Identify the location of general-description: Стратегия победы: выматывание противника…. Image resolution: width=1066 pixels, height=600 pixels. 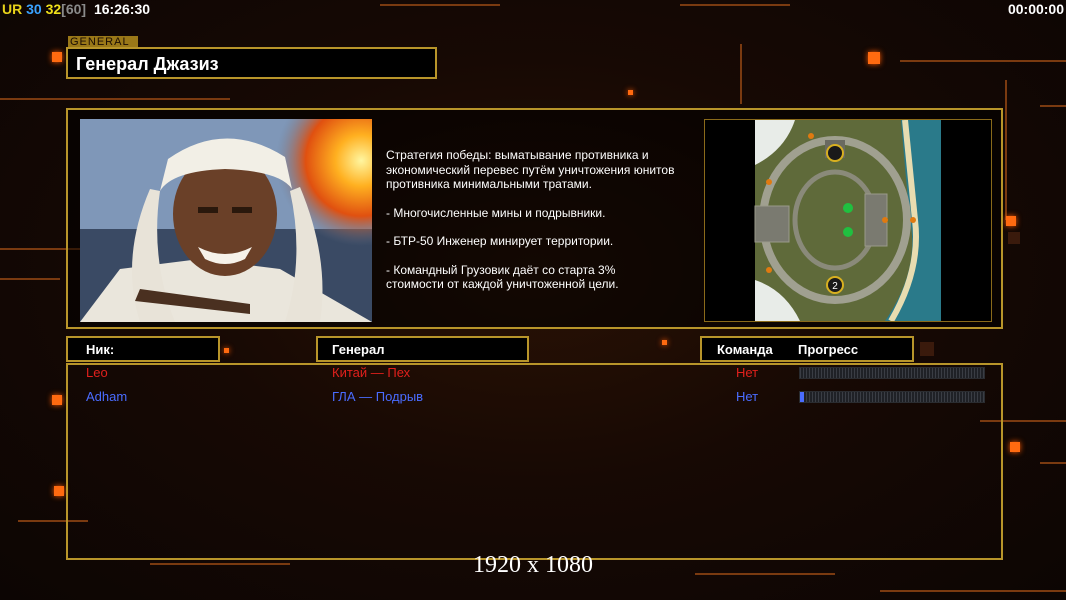
(551, 227).